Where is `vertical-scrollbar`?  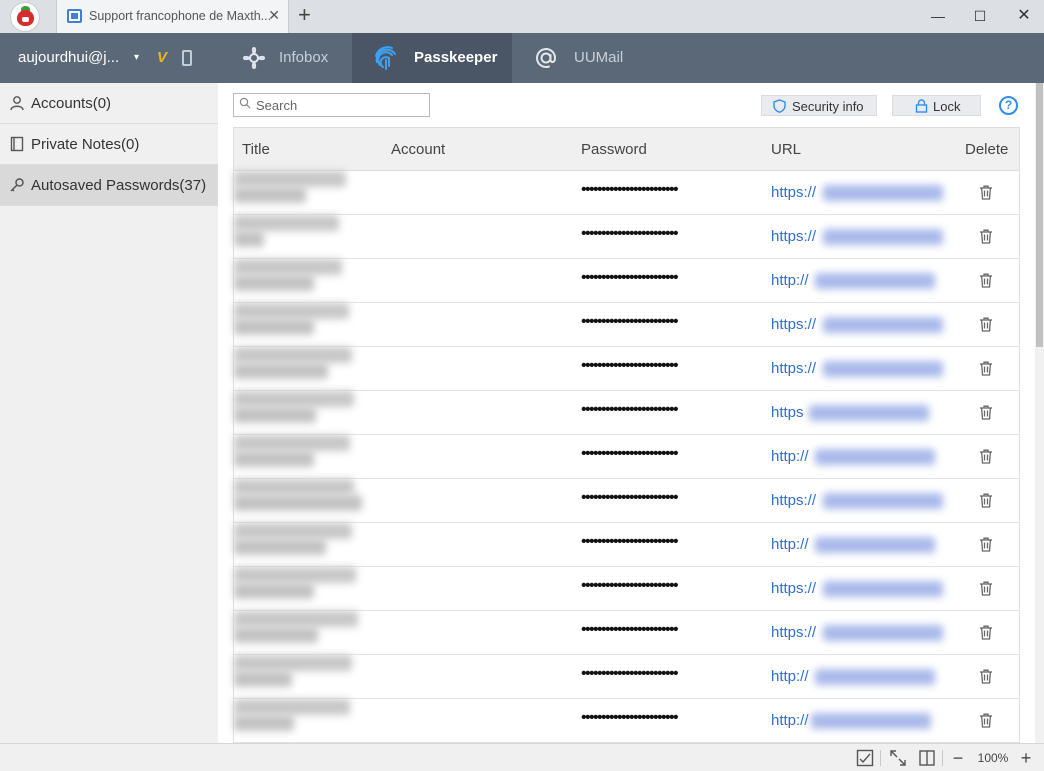 vertical-scrollbar is located at coordinates (1039, 413).